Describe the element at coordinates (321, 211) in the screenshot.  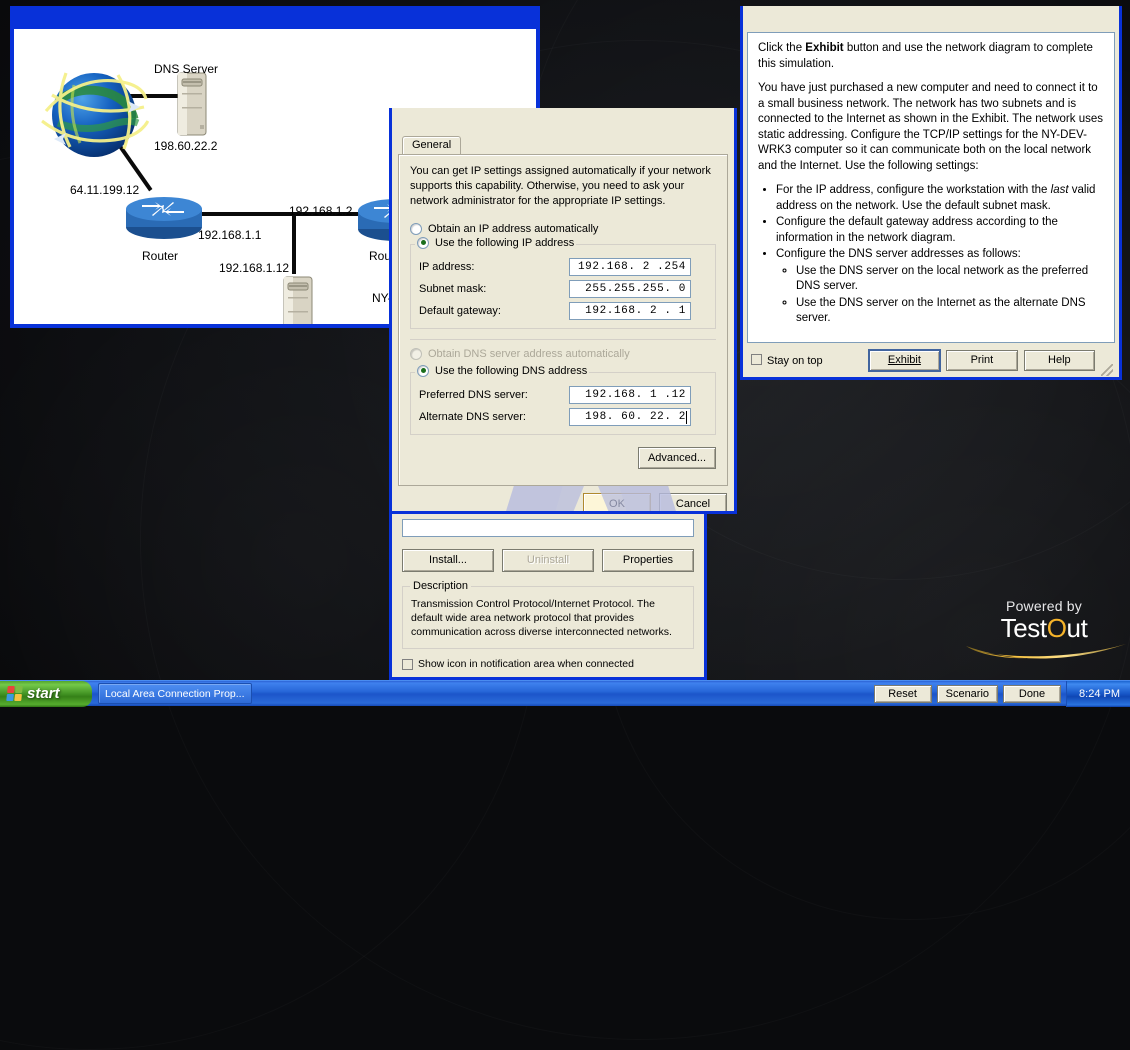
I see `diagram-label-router-right-ip: 192.168.1.2` at that location.